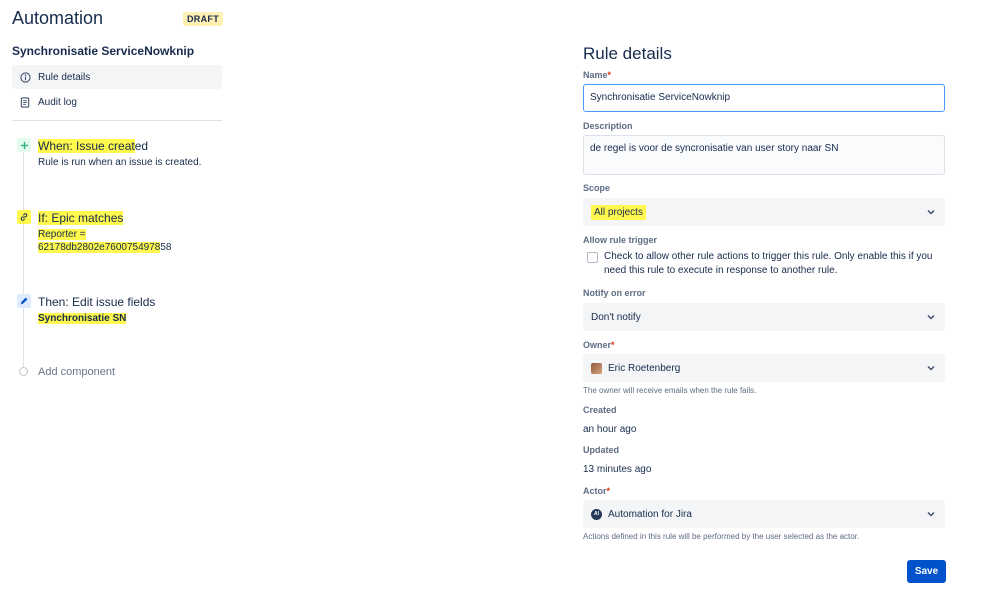 This screenshot has width=999, height=597. What do you see at coordinates (614, 293) in the screenshot?
I see `notify-on-error-label: Notify on error` at bounding box center [614, 293].